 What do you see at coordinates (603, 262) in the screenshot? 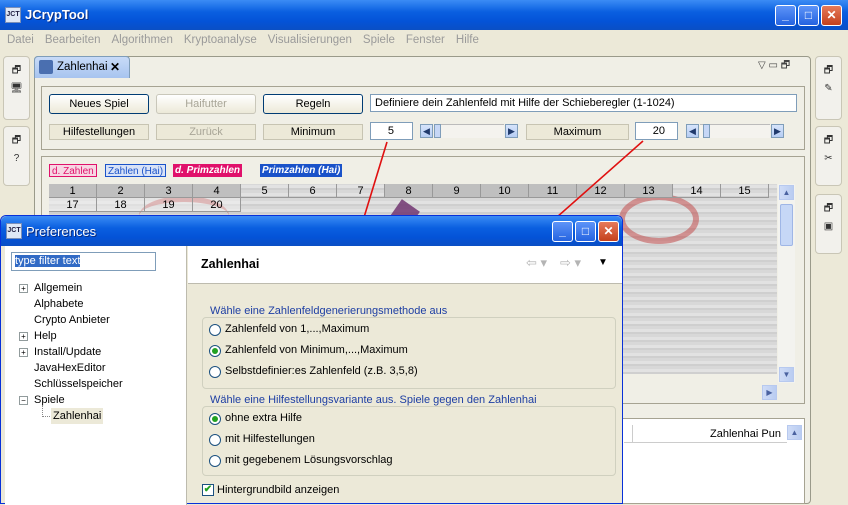
I see `view-menu-icon: ▼` at bounding box center [603, 262].